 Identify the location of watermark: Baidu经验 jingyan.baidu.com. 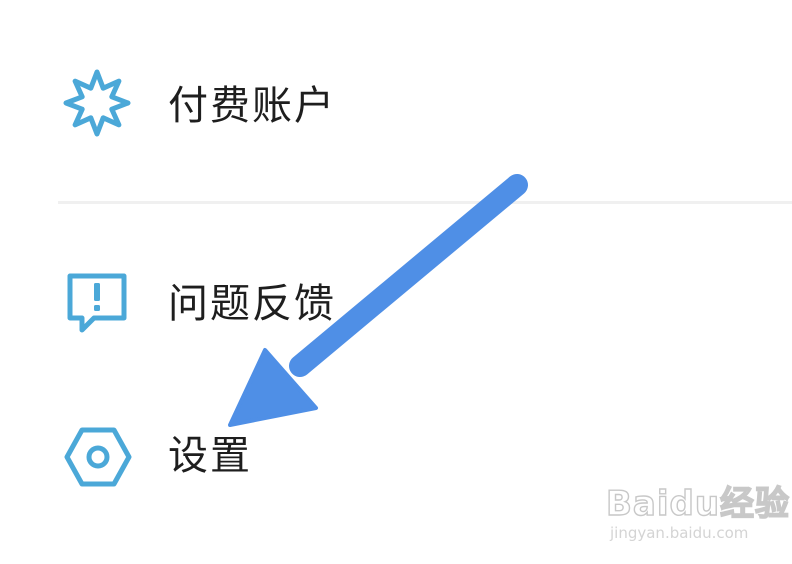
(698, 512).